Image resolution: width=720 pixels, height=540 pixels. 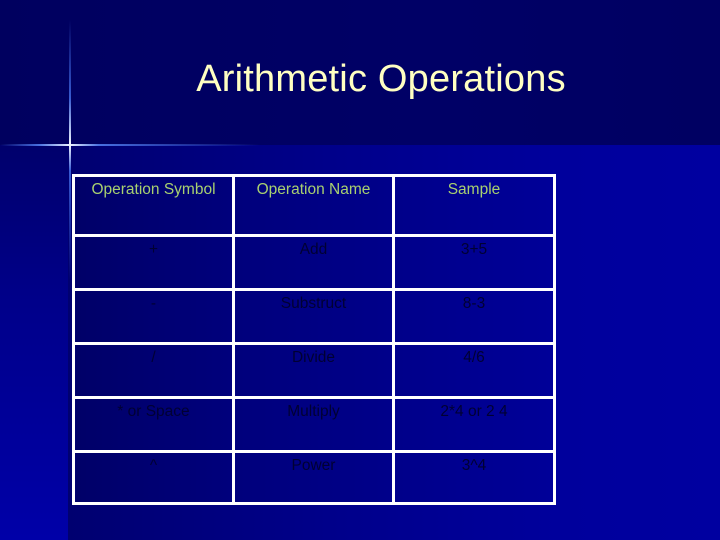 I want to click on table-row: / Divide 4/6, so click(x=314, y=370).